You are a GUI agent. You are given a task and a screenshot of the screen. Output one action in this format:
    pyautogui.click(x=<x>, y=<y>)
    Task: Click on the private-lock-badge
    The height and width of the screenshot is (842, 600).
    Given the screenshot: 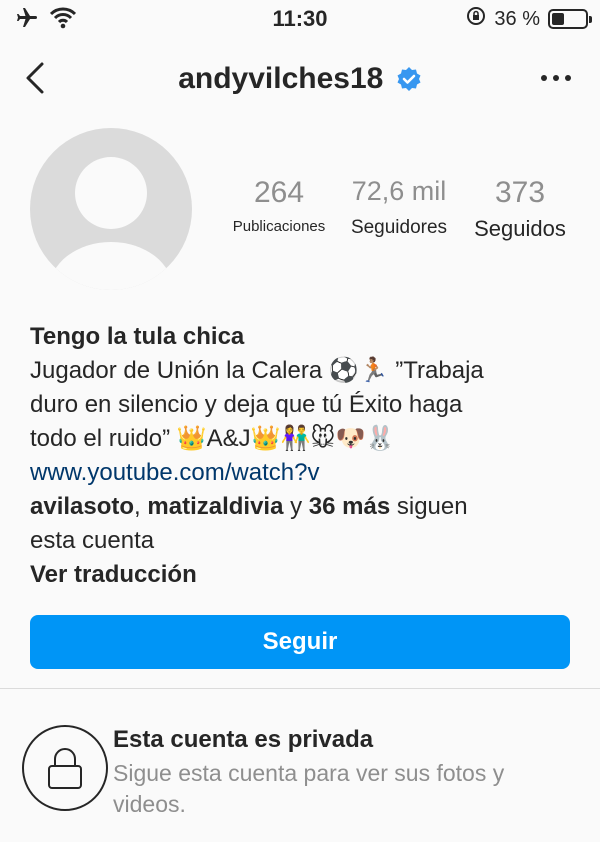 What is the action you would take?
    pyautogui.click(x=65, y=768)
    